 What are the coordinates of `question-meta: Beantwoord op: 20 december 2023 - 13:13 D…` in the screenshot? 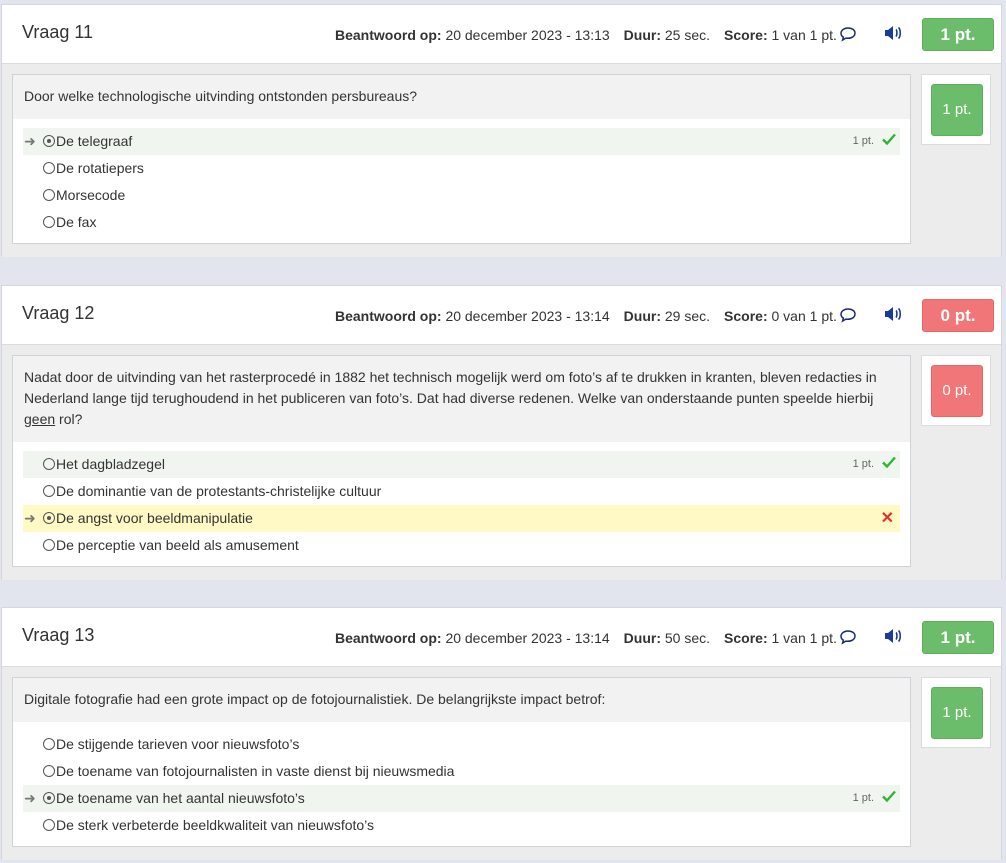 It's located at (586, 35).